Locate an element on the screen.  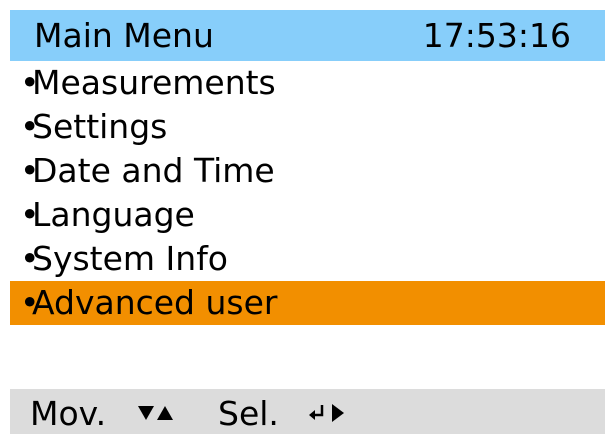
top-margin is located at coordinates (302, 5).